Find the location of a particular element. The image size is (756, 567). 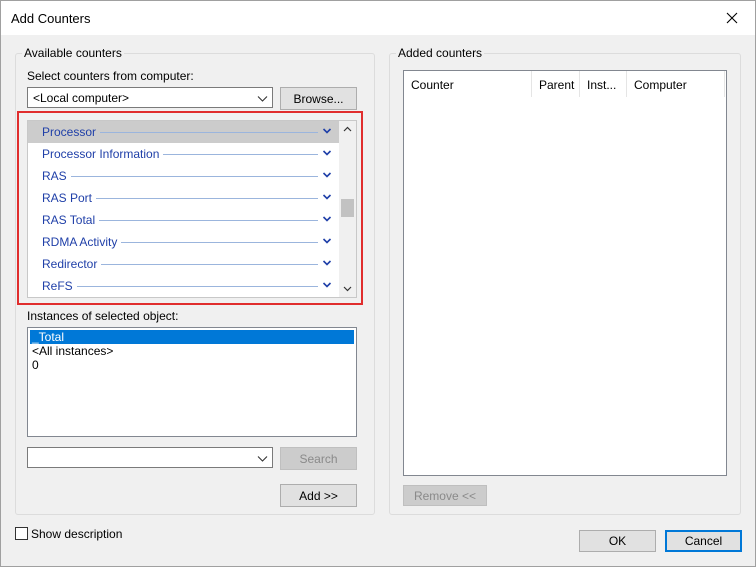

added-counters-label: Added counters is located at coordinates (440, 53).